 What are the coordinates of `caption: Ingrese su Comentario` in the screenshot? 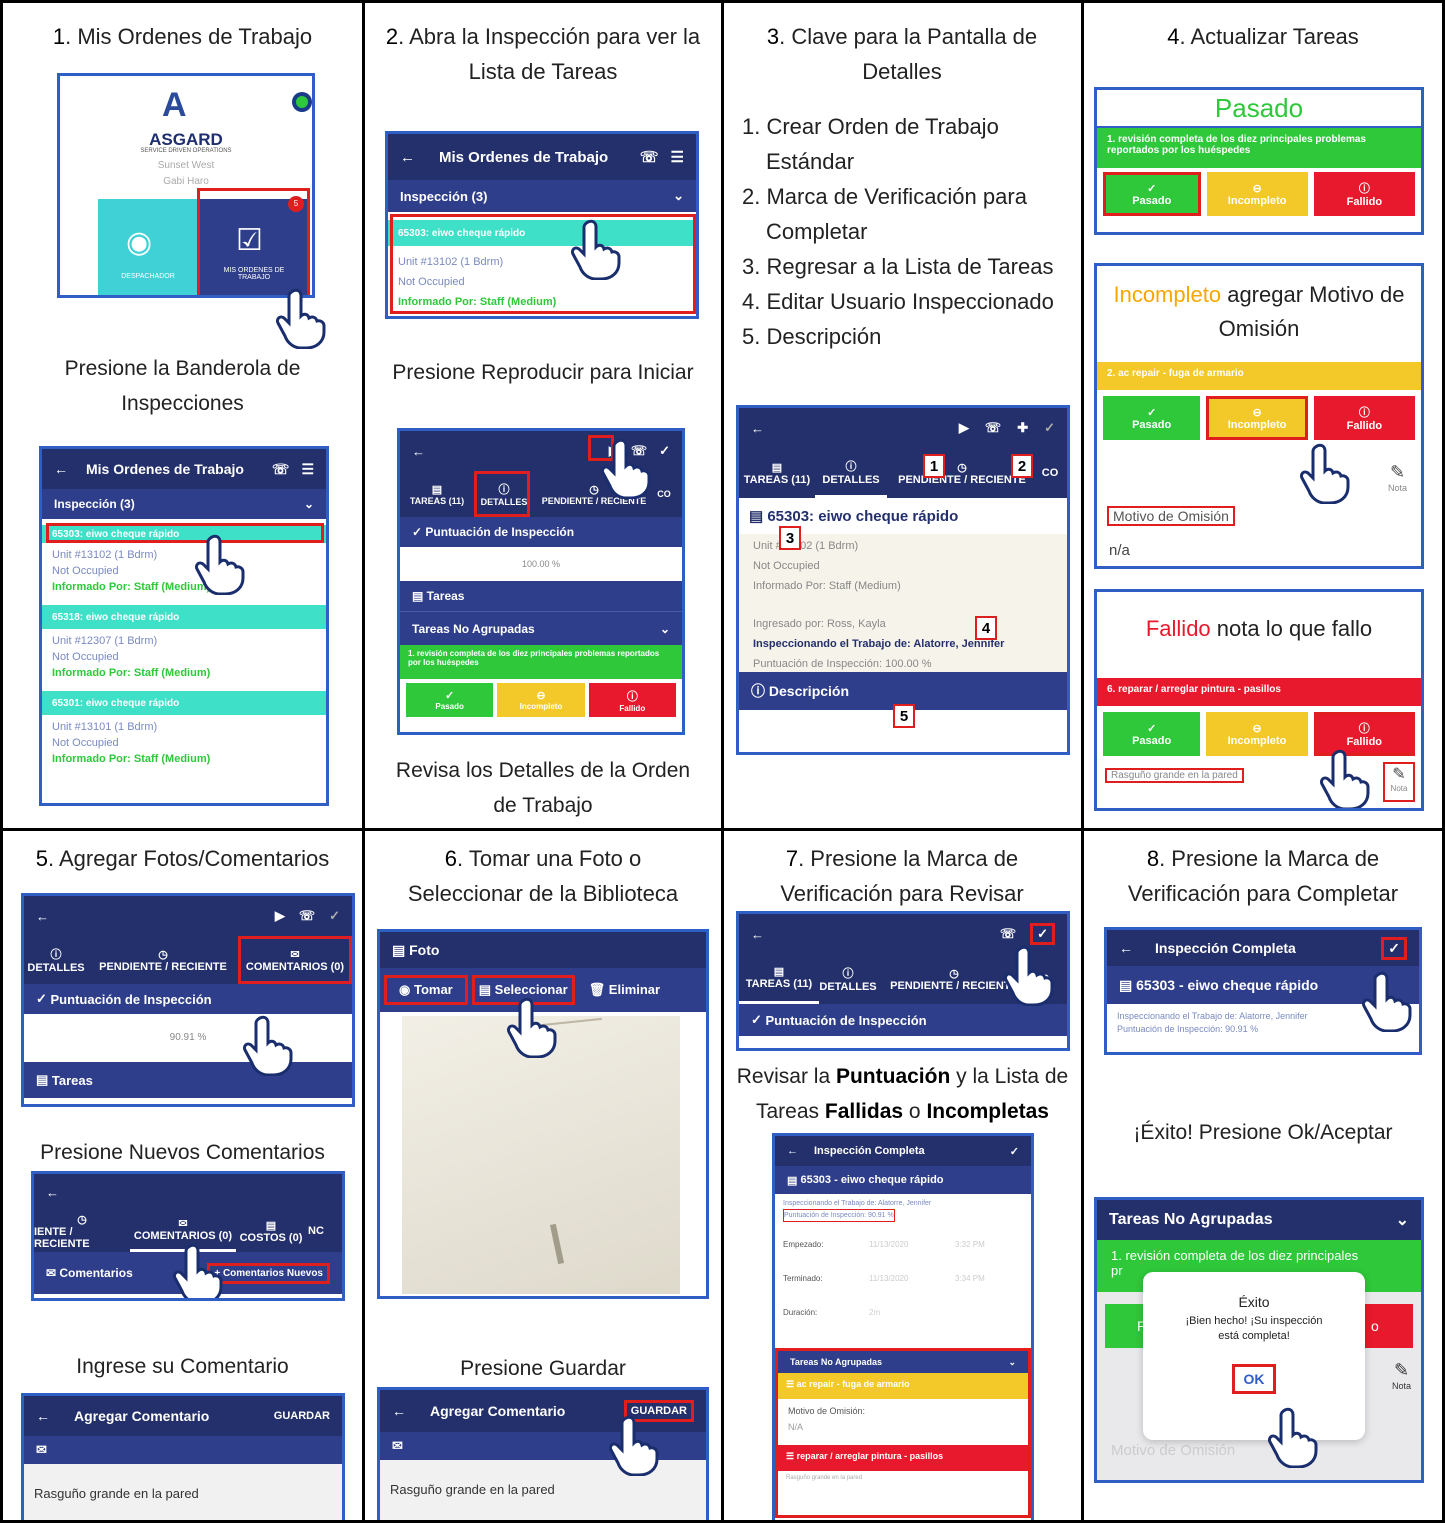 It's located at (182, 1366).